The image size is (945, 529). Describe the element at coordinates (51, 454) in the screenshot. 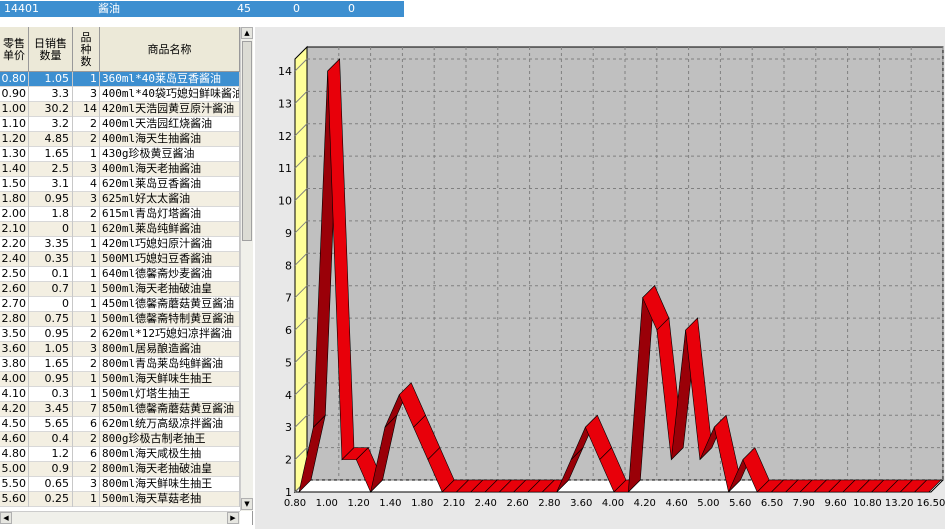

I see `daily-sales-cell: 1.2` at that location.